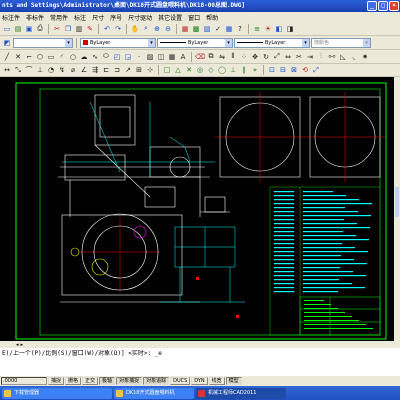 This screenshot has height=400, width=400. What do you see at coordinates (118, 42) in the screenshot?
I see `color-combo: ByLayer ▾` at bounding box center [118, 42].